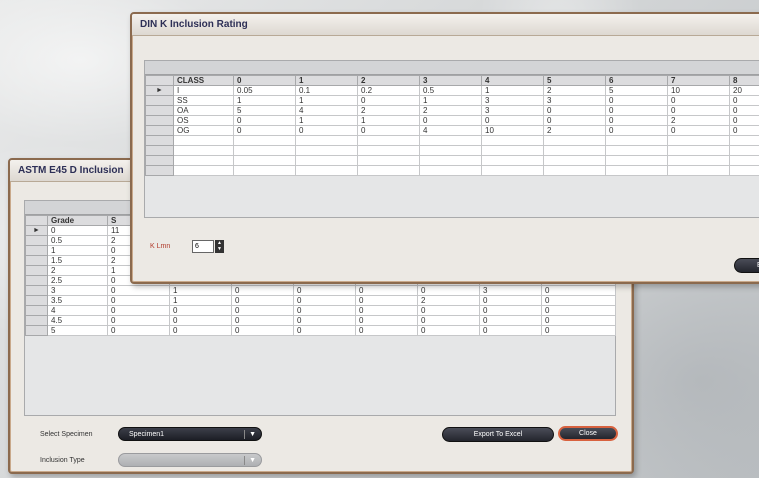 Image resolution: width=759 pixels, height=478 pixels. What do you see at coordinates (77, 270) in the screenshot?
I see `grade-cell: 2` at bounding box center [77, 270].